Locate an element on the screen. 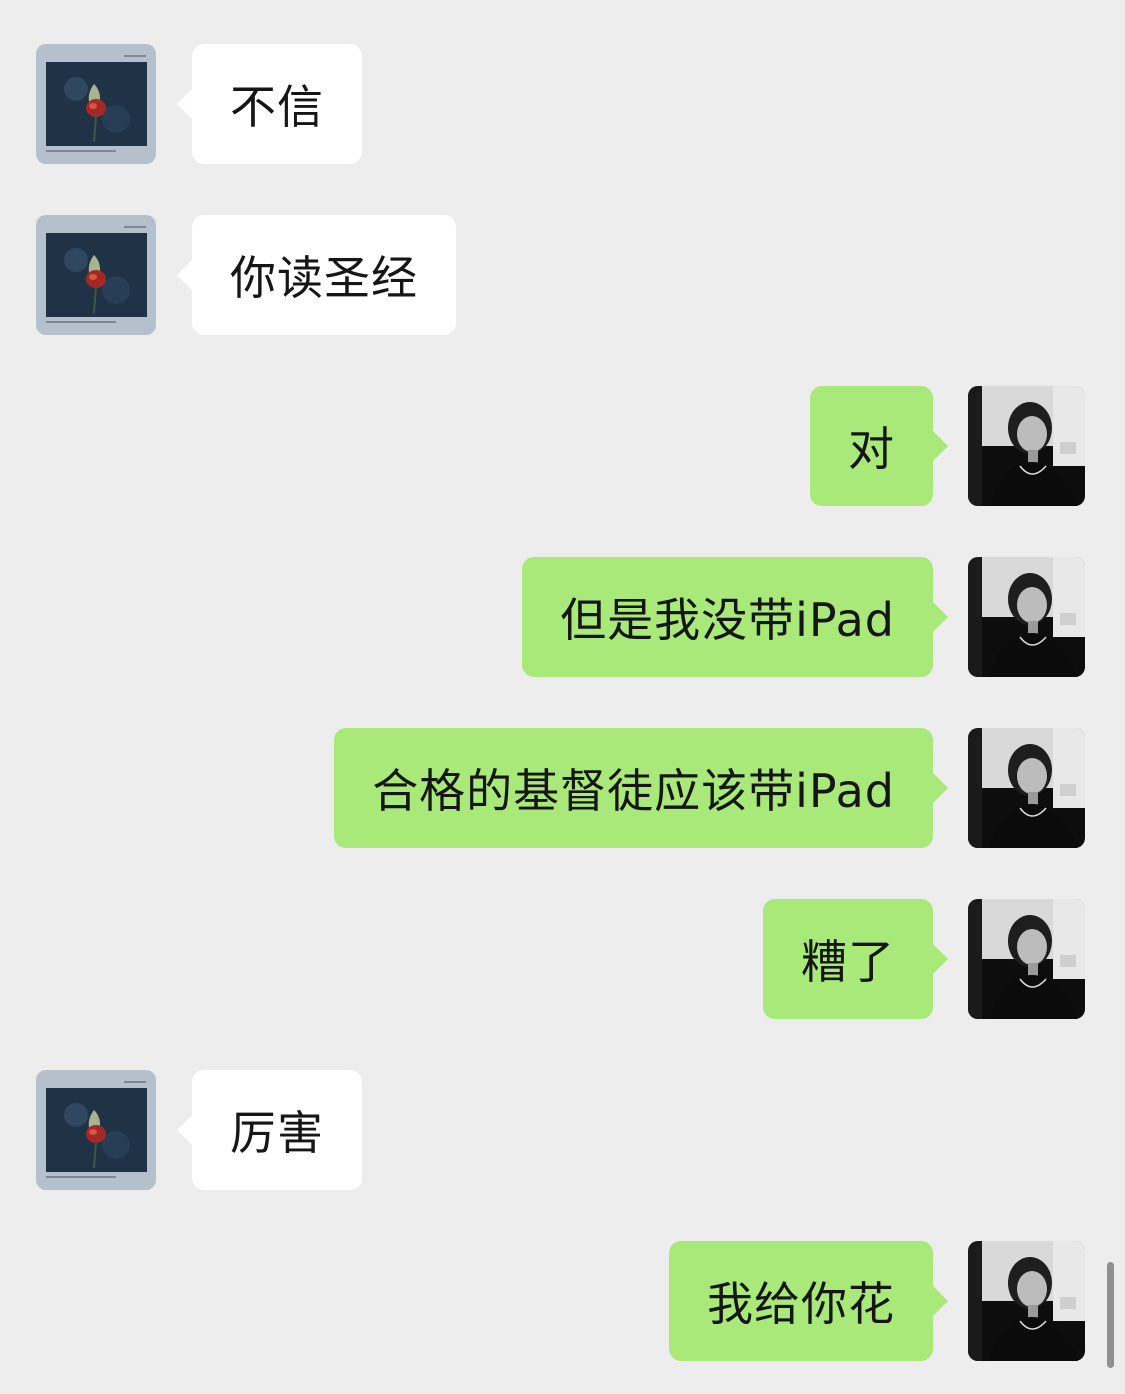 This screenshot has width=1125, height=1394. message-bubble-outgoing: 但是我没带iPad is located at coordinates (735, 617).